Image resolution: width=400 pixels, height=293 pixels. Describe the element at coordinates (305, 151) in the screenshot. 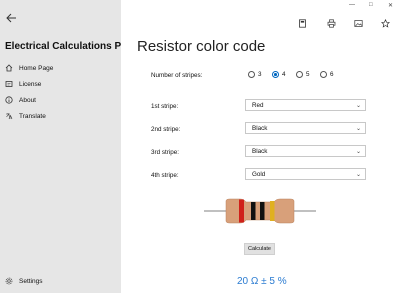

I see `stripe3-select: Black ⌄` at that location.